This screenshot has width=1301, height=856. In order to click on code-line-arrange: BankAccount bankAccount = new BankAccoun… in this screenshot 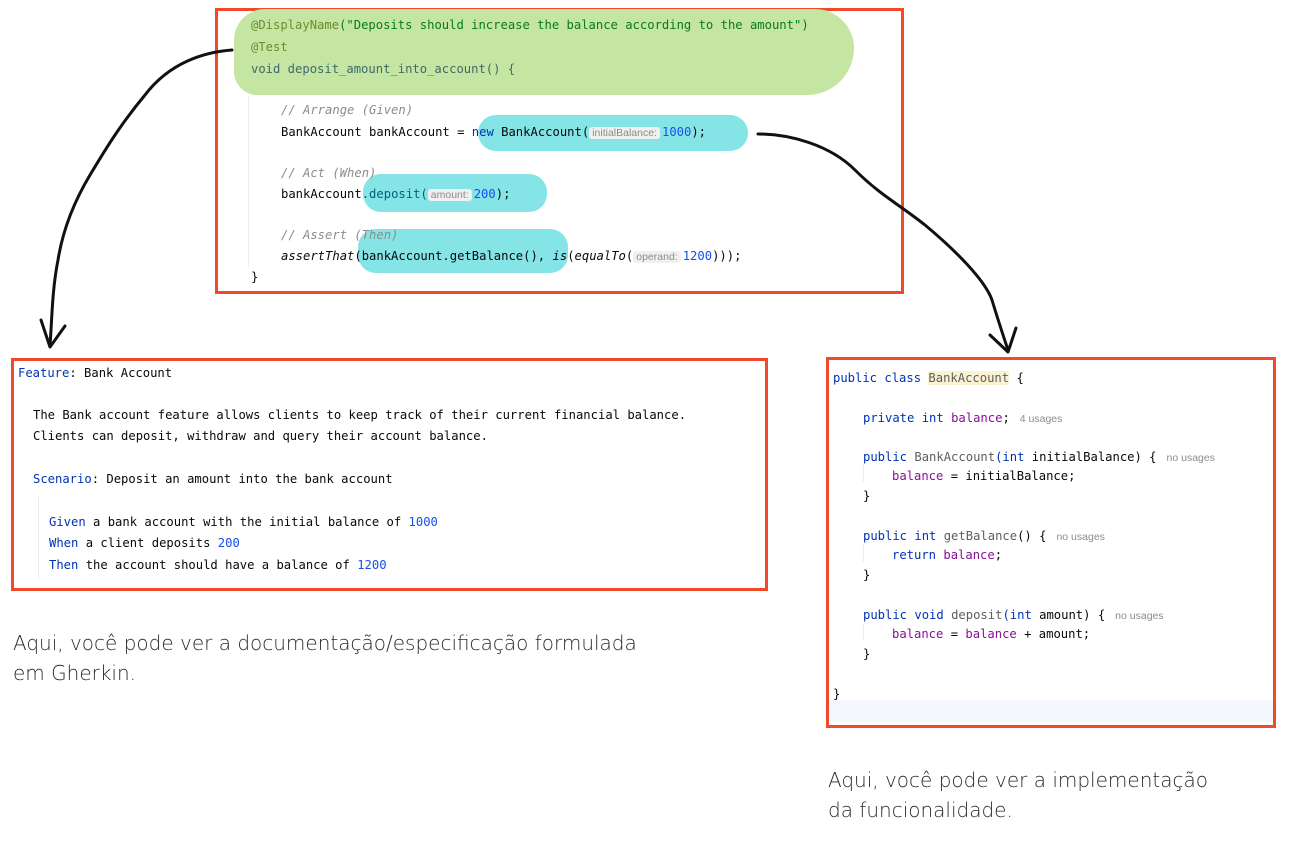, I will do `click(494, 132)`.